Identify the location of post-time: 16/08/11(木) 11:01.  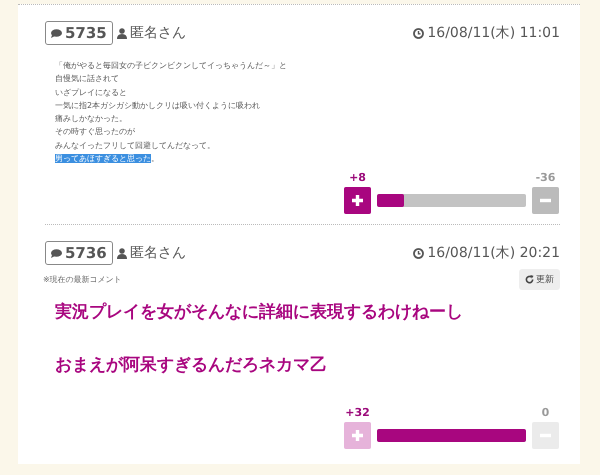
(493, 33).